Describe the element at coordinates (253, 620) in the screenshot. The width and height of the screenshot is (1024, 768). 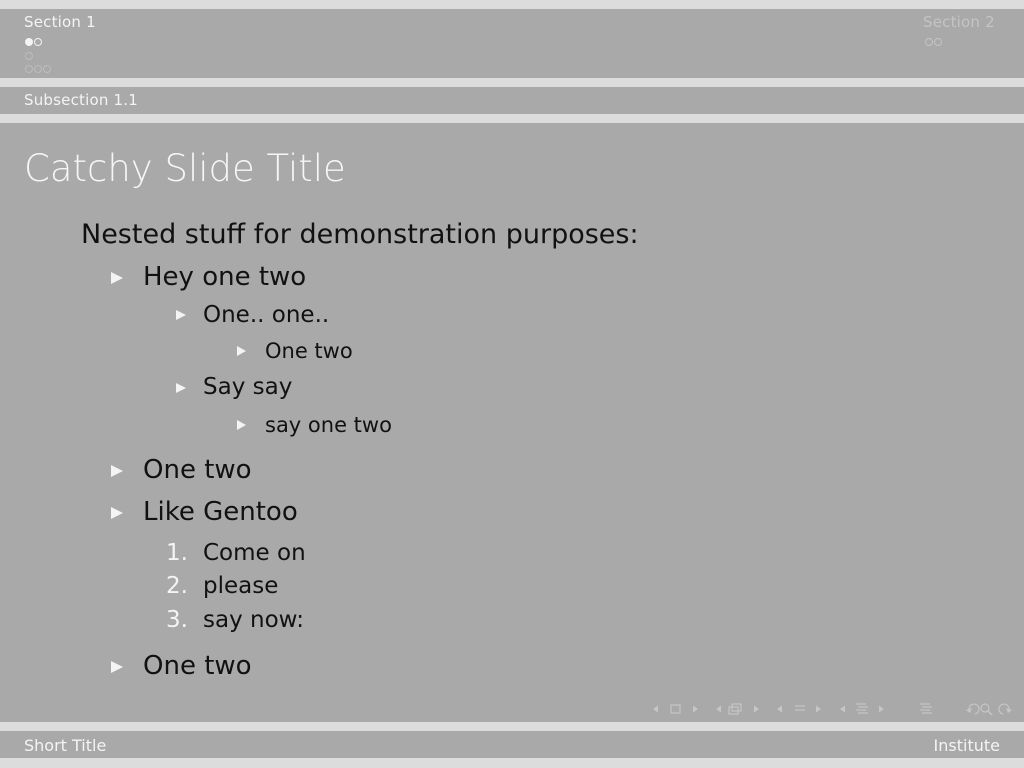
I see `list-item: say now:` at that location.